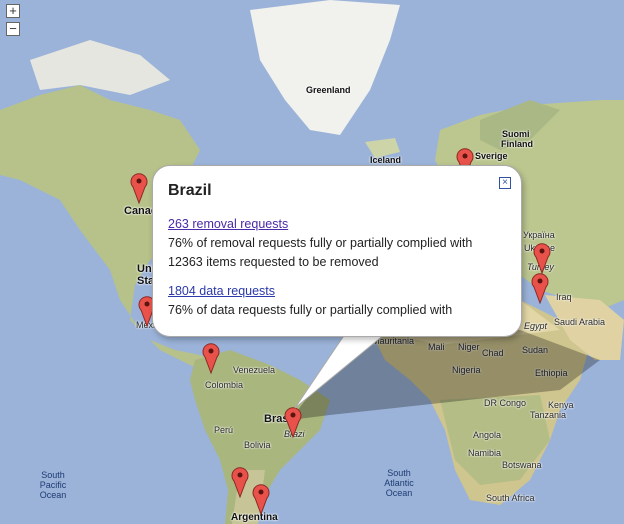 The image size is (624, 524). I want to click on marker-pin-argentina, so click(261, 498).